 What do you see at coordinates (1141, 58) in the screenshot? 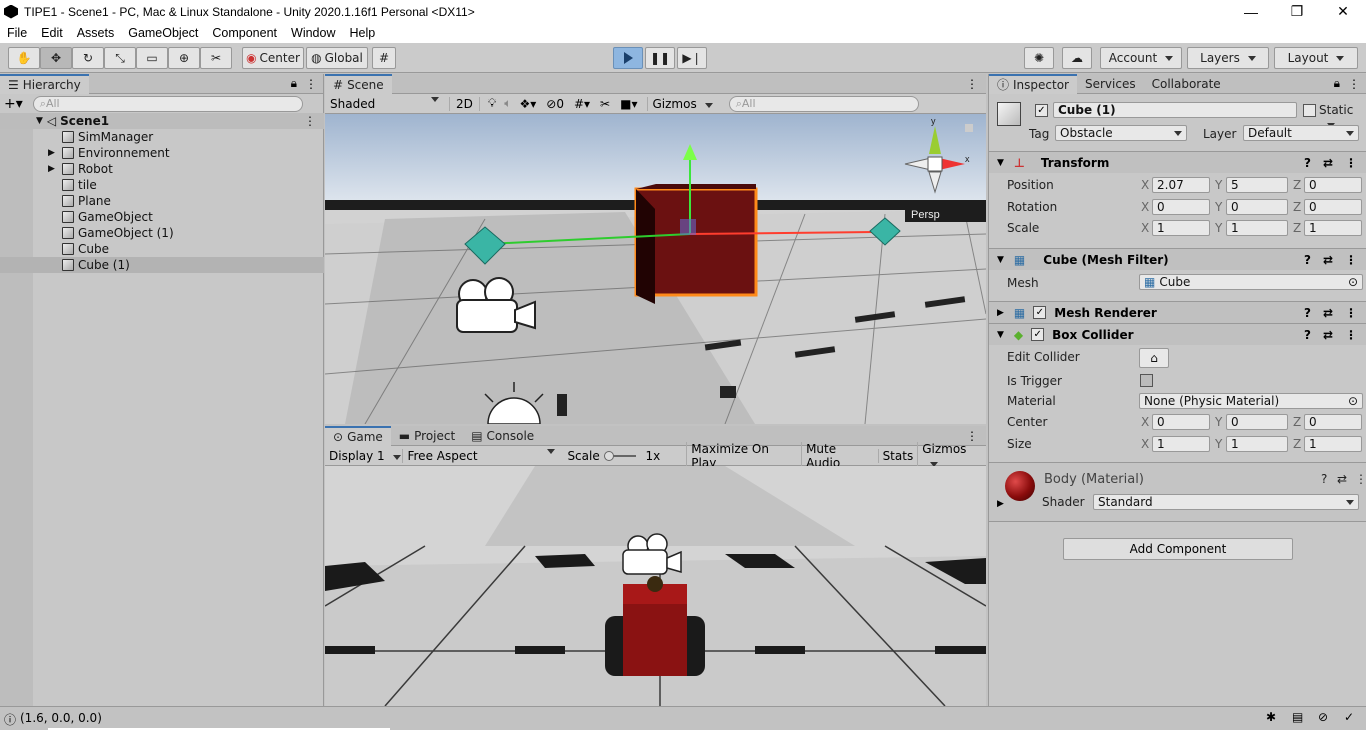
I see `account-dropdown: Account` at bounding box center [1141, 58].